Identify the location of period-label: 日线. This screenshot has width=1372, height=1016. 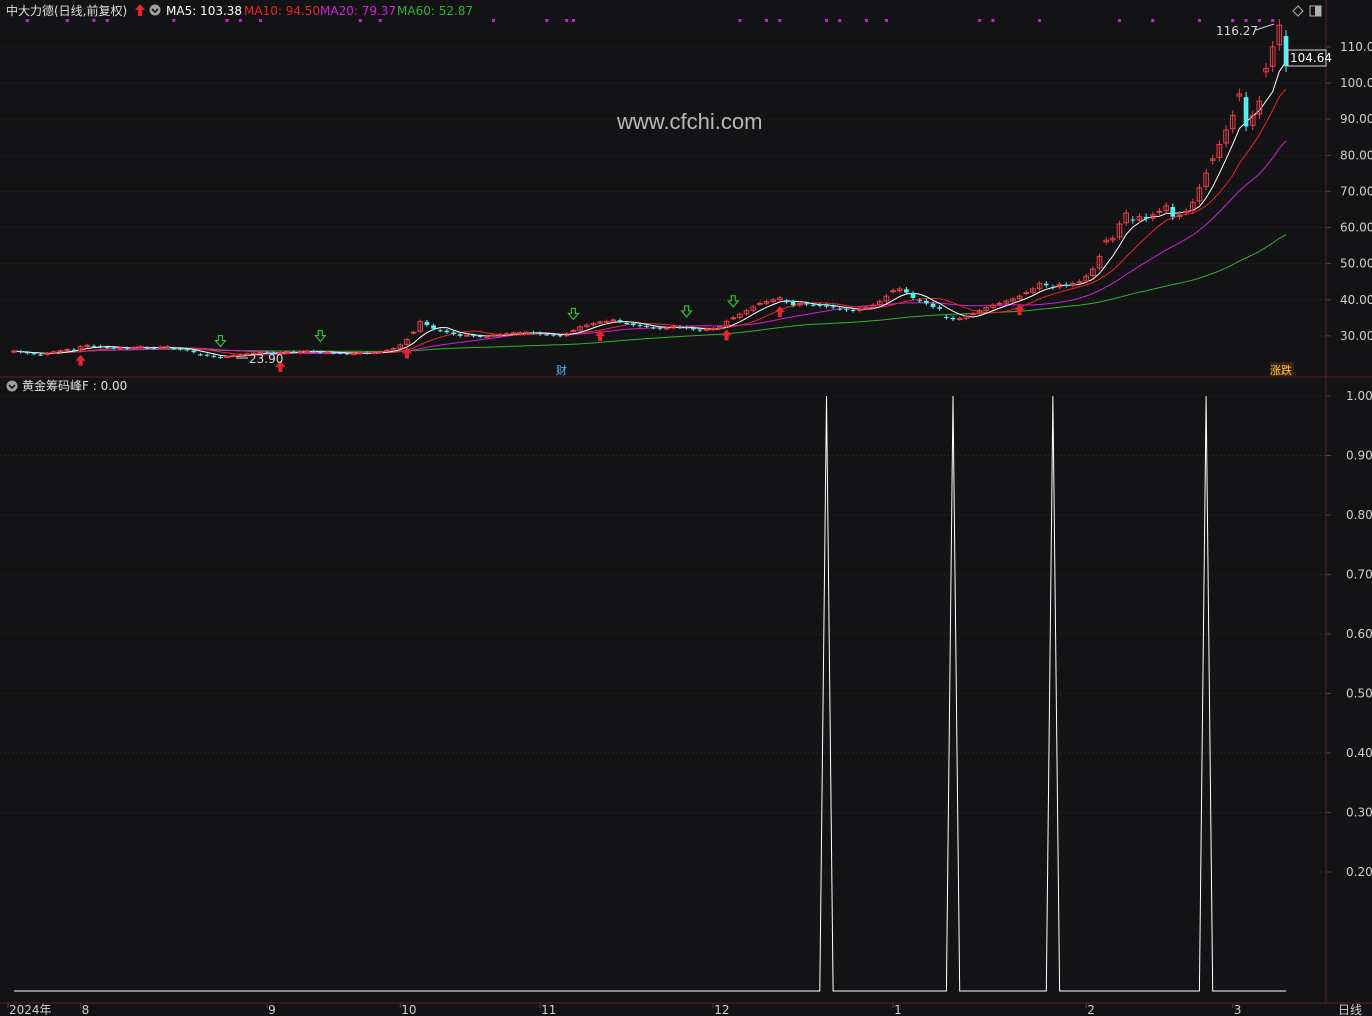
(1350, 1009).